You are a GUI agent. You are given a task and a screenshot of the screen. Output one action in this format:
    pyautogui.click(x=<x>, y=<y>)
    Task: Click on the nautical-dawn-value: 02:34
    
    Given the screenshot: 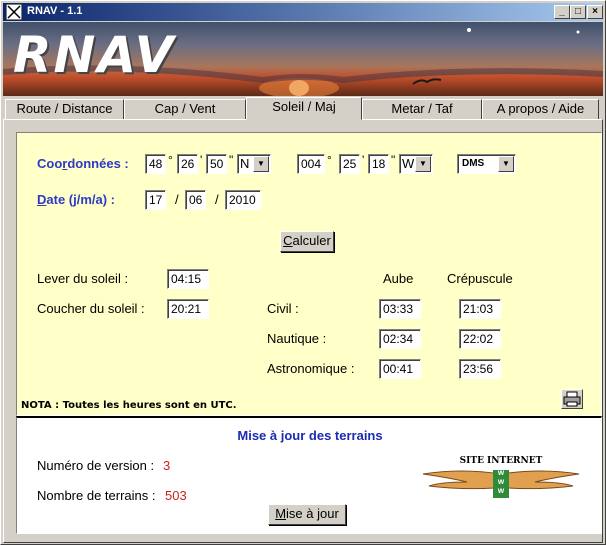 What is the action you would take?
    pyautogui.click(x=400, y=339)
    